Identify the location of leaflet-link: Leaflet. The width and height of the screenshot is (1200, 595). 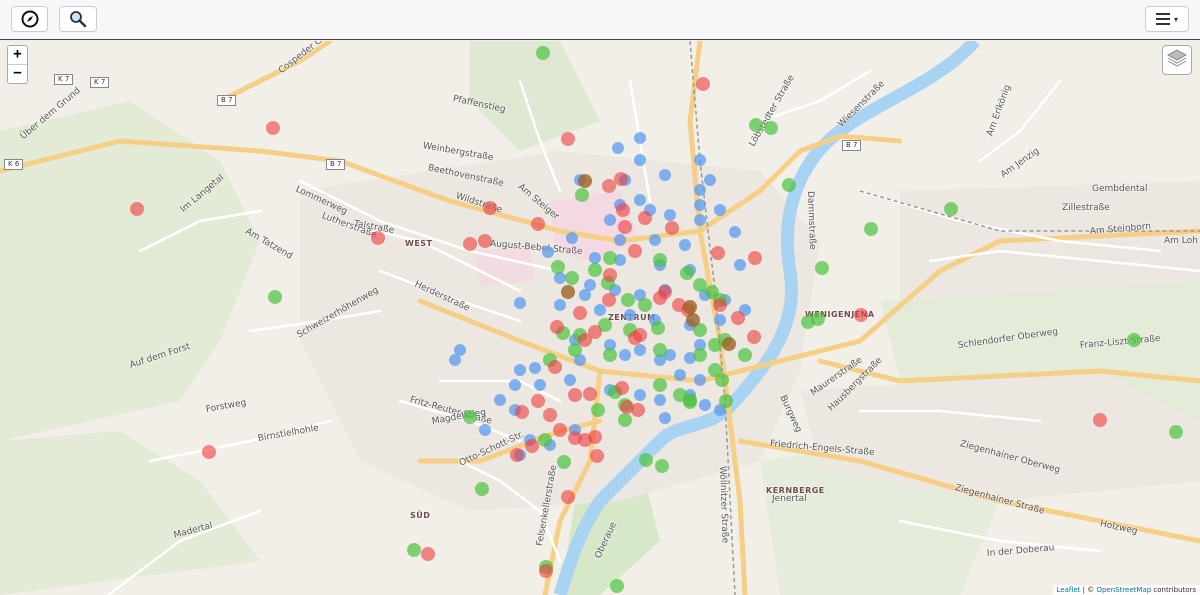
(1069, 590).